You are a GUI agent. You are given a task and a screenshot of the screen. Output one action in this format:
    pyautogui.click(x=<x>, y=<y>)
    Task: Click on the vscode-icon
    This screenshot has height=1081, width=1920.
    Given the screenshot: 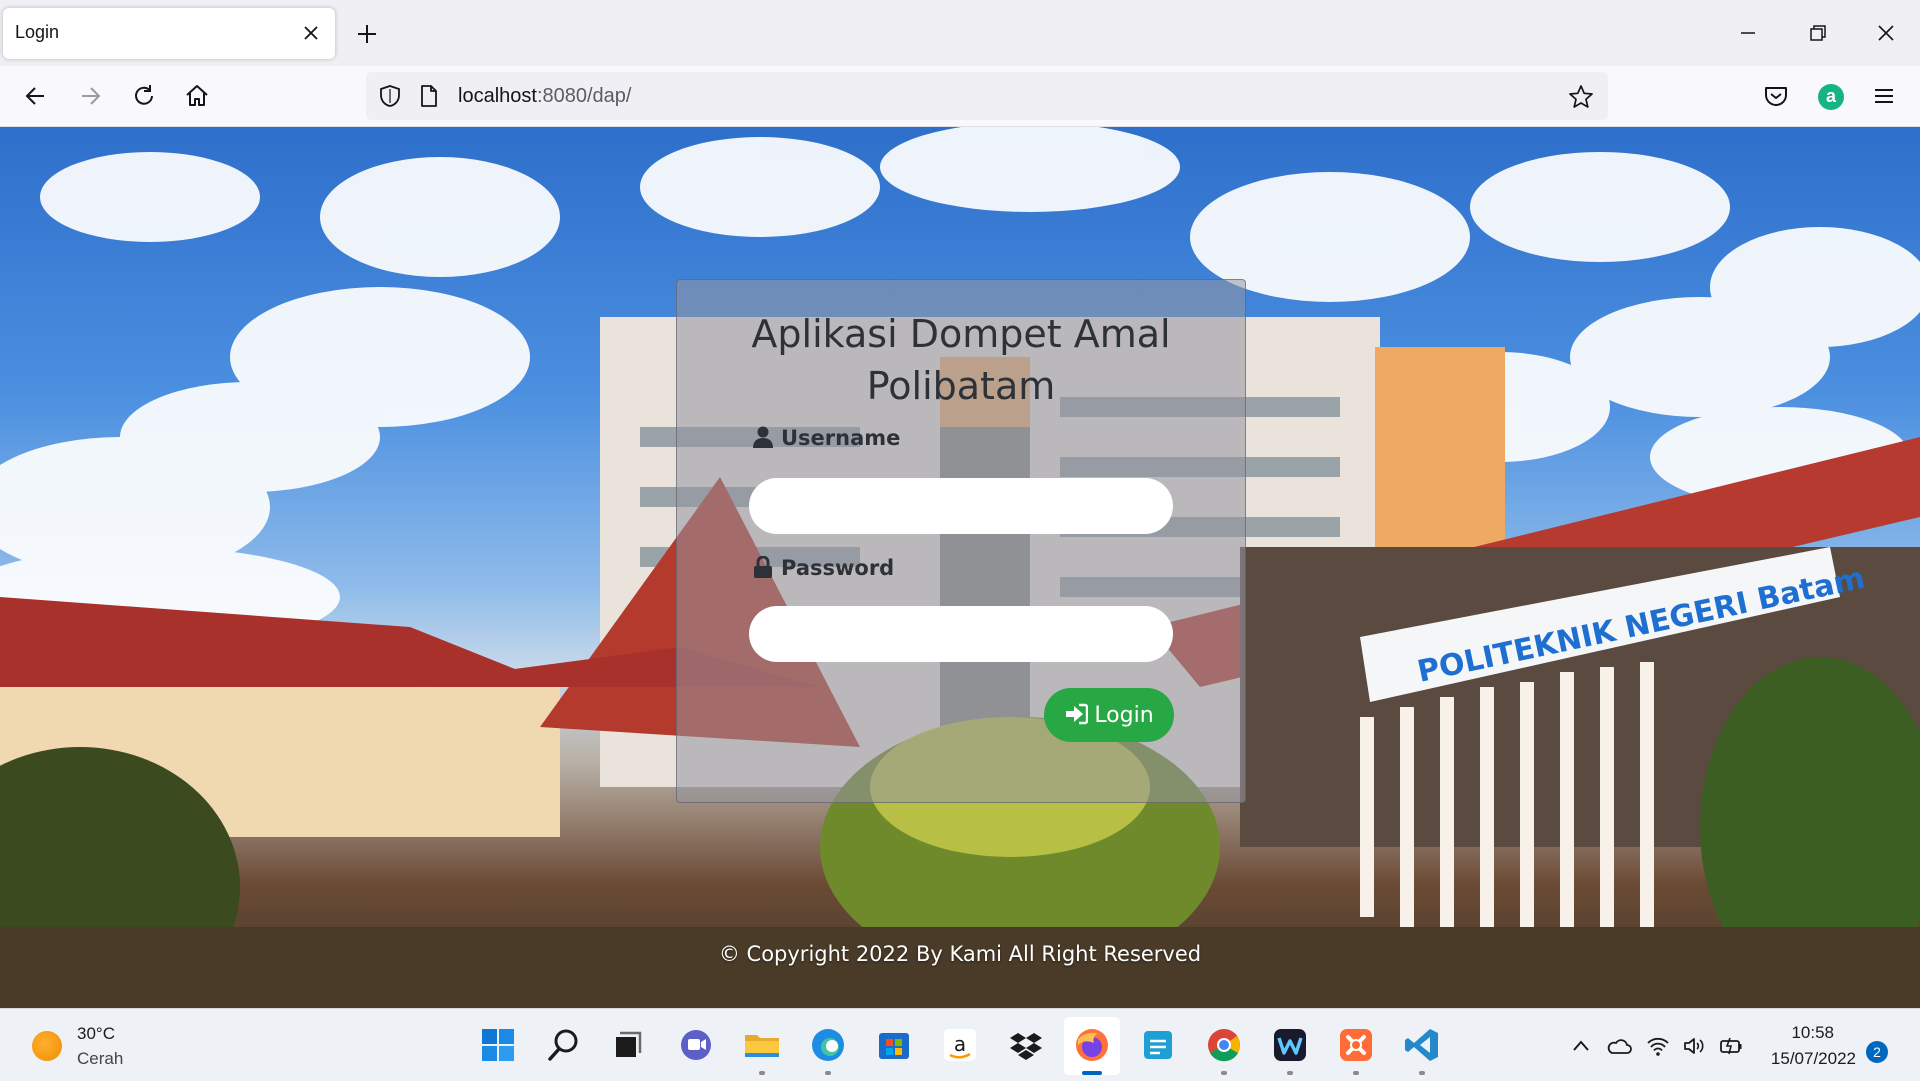 What is the action you would take?
    pyautogui.click(x=1422, y=1045)
    